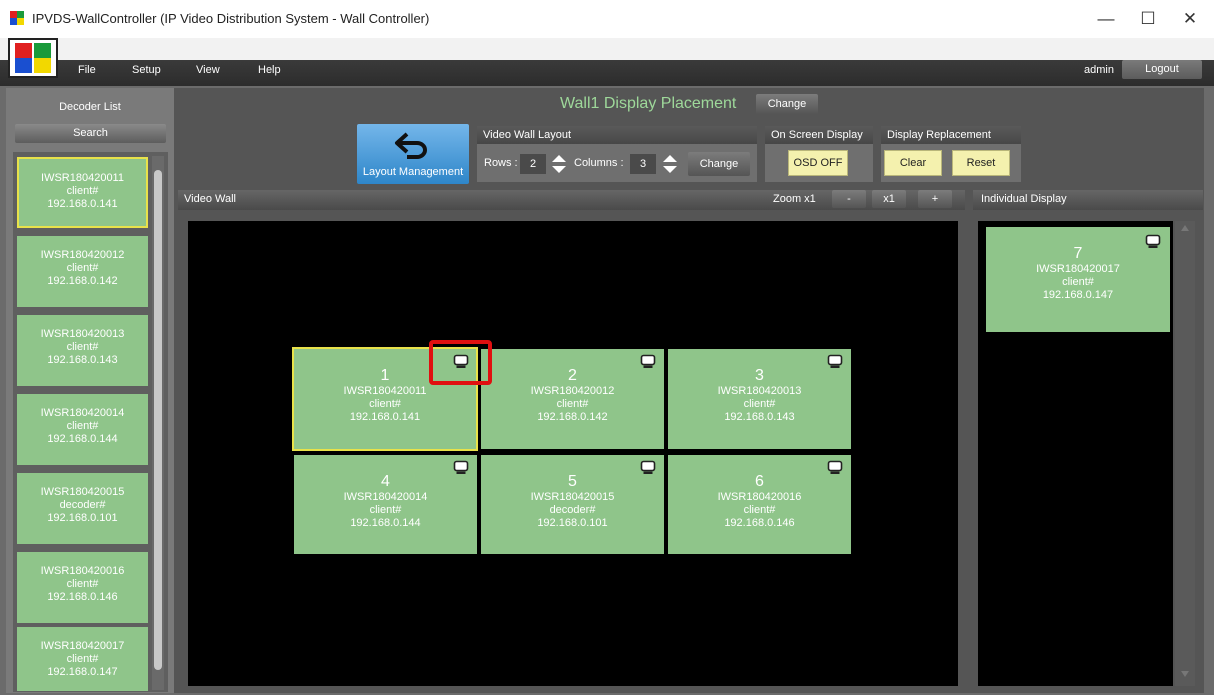  I want to click on wall-change-button: Change, so click(787, 104).